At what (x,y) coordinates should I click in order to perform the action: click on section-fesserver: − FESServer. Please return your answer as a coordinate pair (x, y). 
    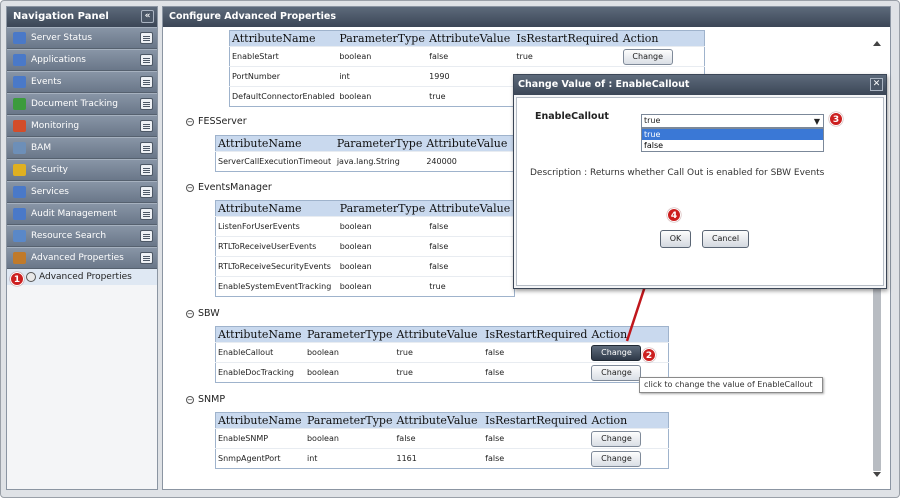
    Looking at the image, I should click on (216, 121).